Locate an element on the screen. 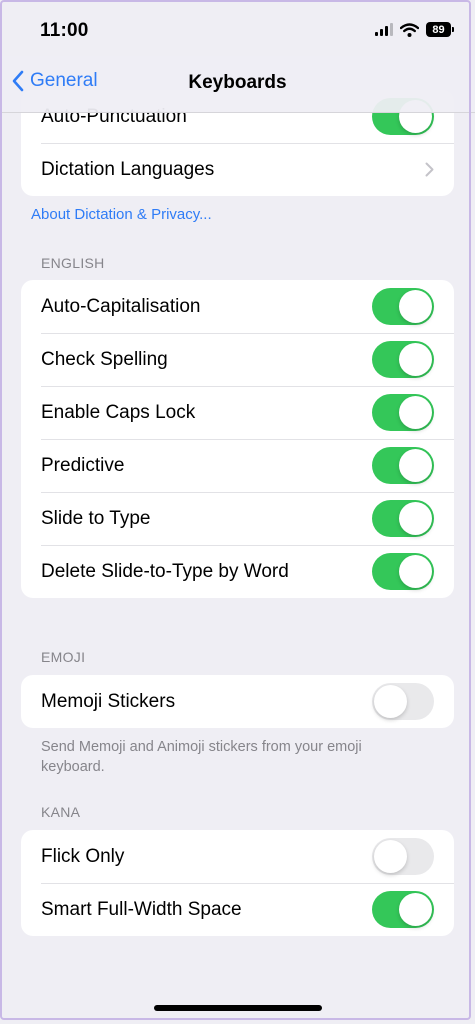  section-header-emoji: EMOJI is located at coordinates (63, 657).